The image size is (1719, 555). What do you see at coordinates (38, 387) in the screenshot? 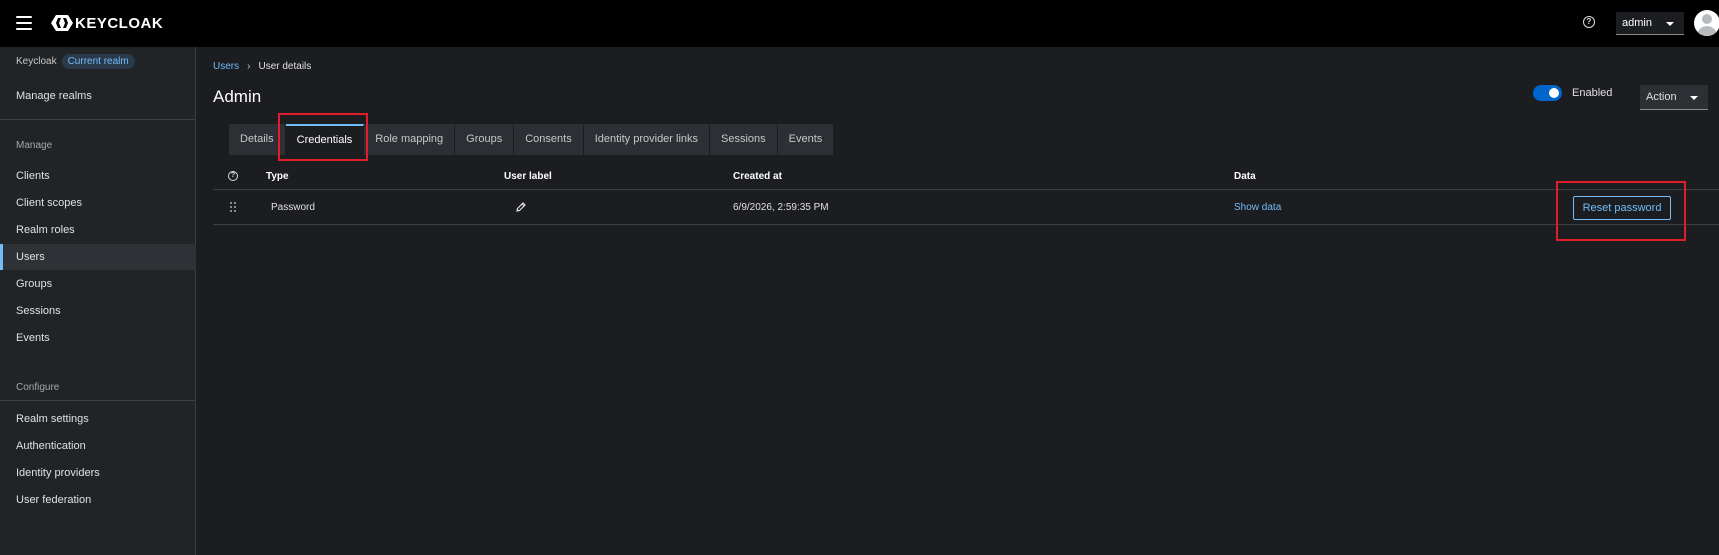
I see `nav-section-configure: Configure` at bounding box center [38, 387].